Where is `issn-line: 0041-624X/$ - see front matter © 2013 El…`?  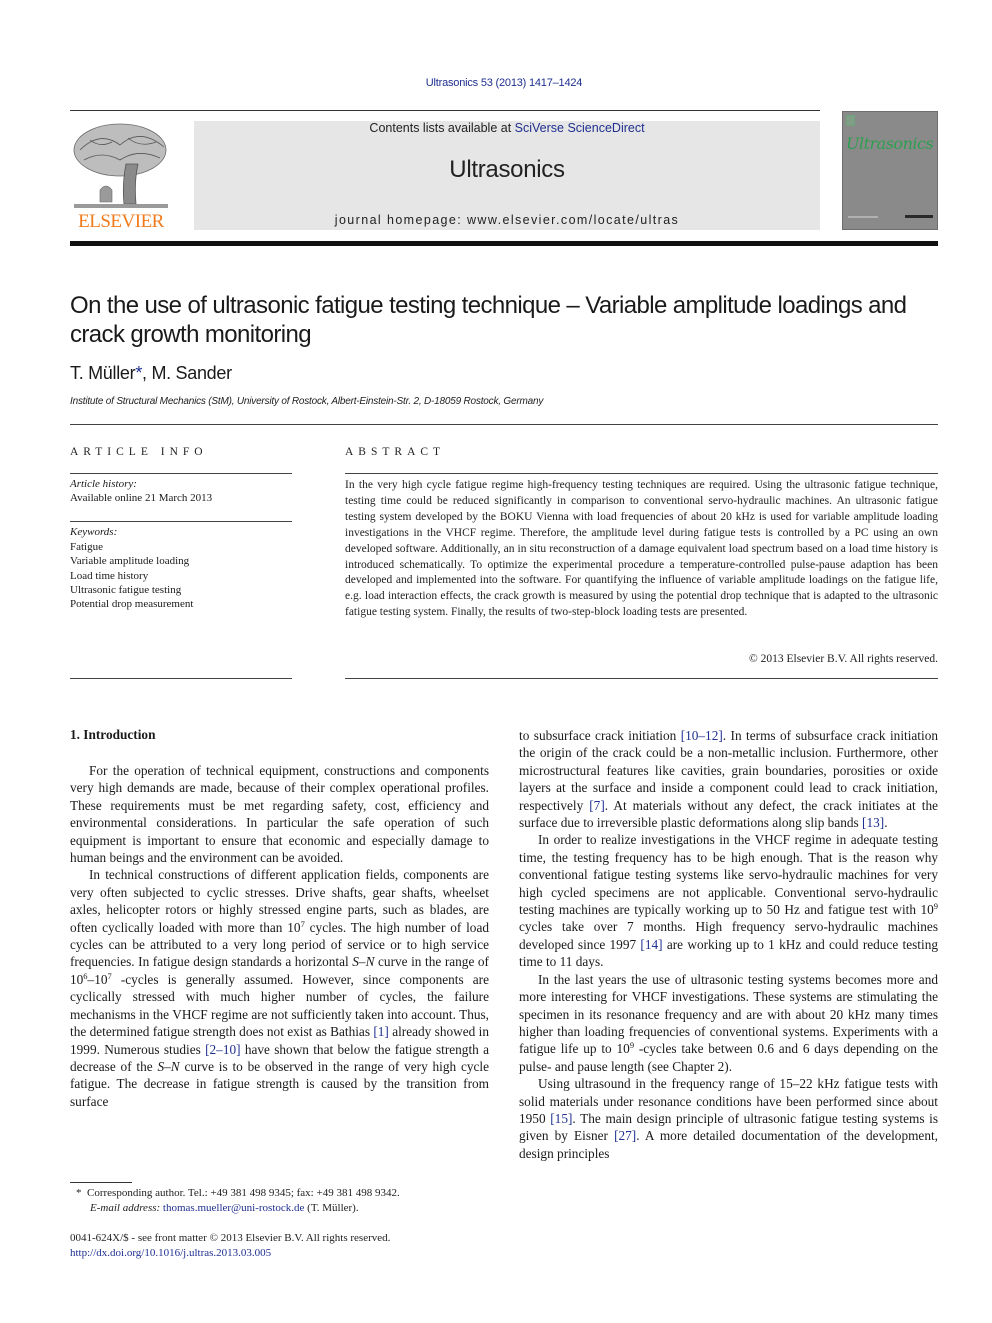
issn-line: 0041-624X/$ - see front matter © 2013 El… is located at coordinates (230, 1238).